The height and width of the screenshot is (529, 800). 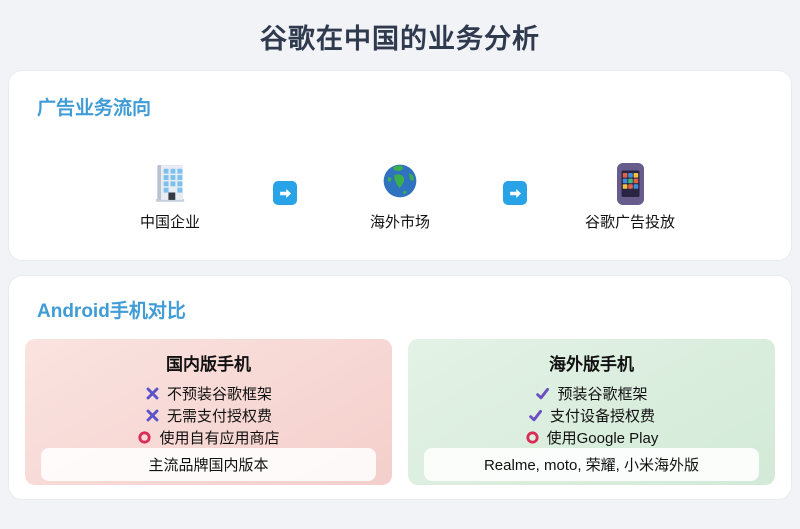 I want to click on list-item: 不预装谷歌框架, so click(x=208, y=393).